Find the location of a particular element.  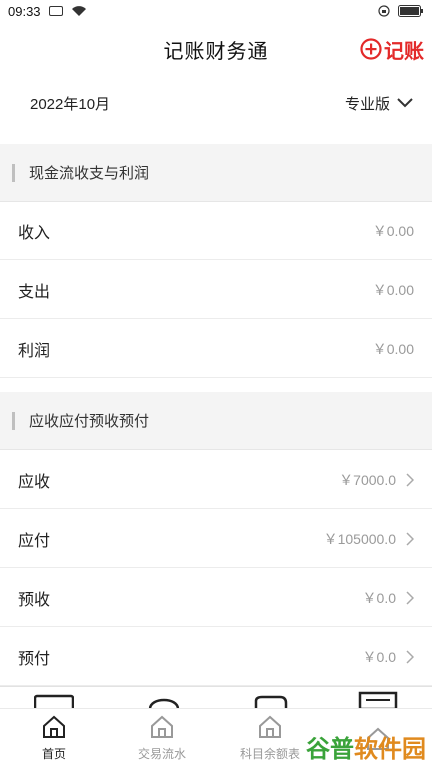

wifi-icon is located at coordinates (78, 11).